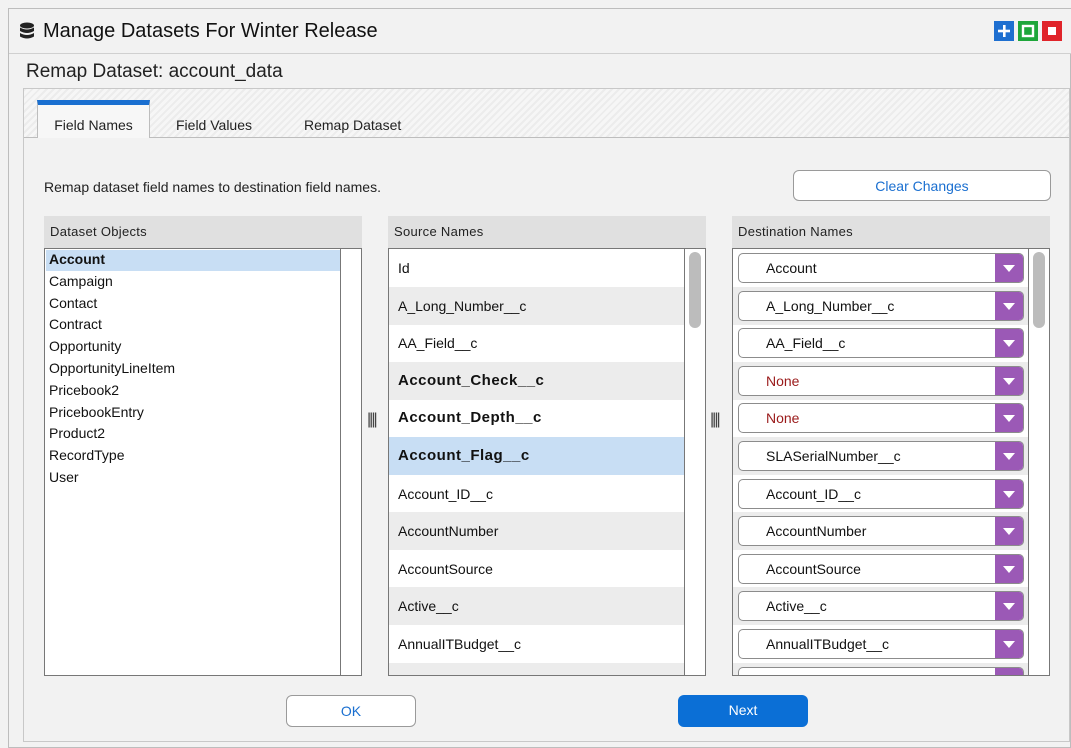  Describe the element at coordinates (193, 478) in the screenshot. I see `dataset-object-item: User` at that location.